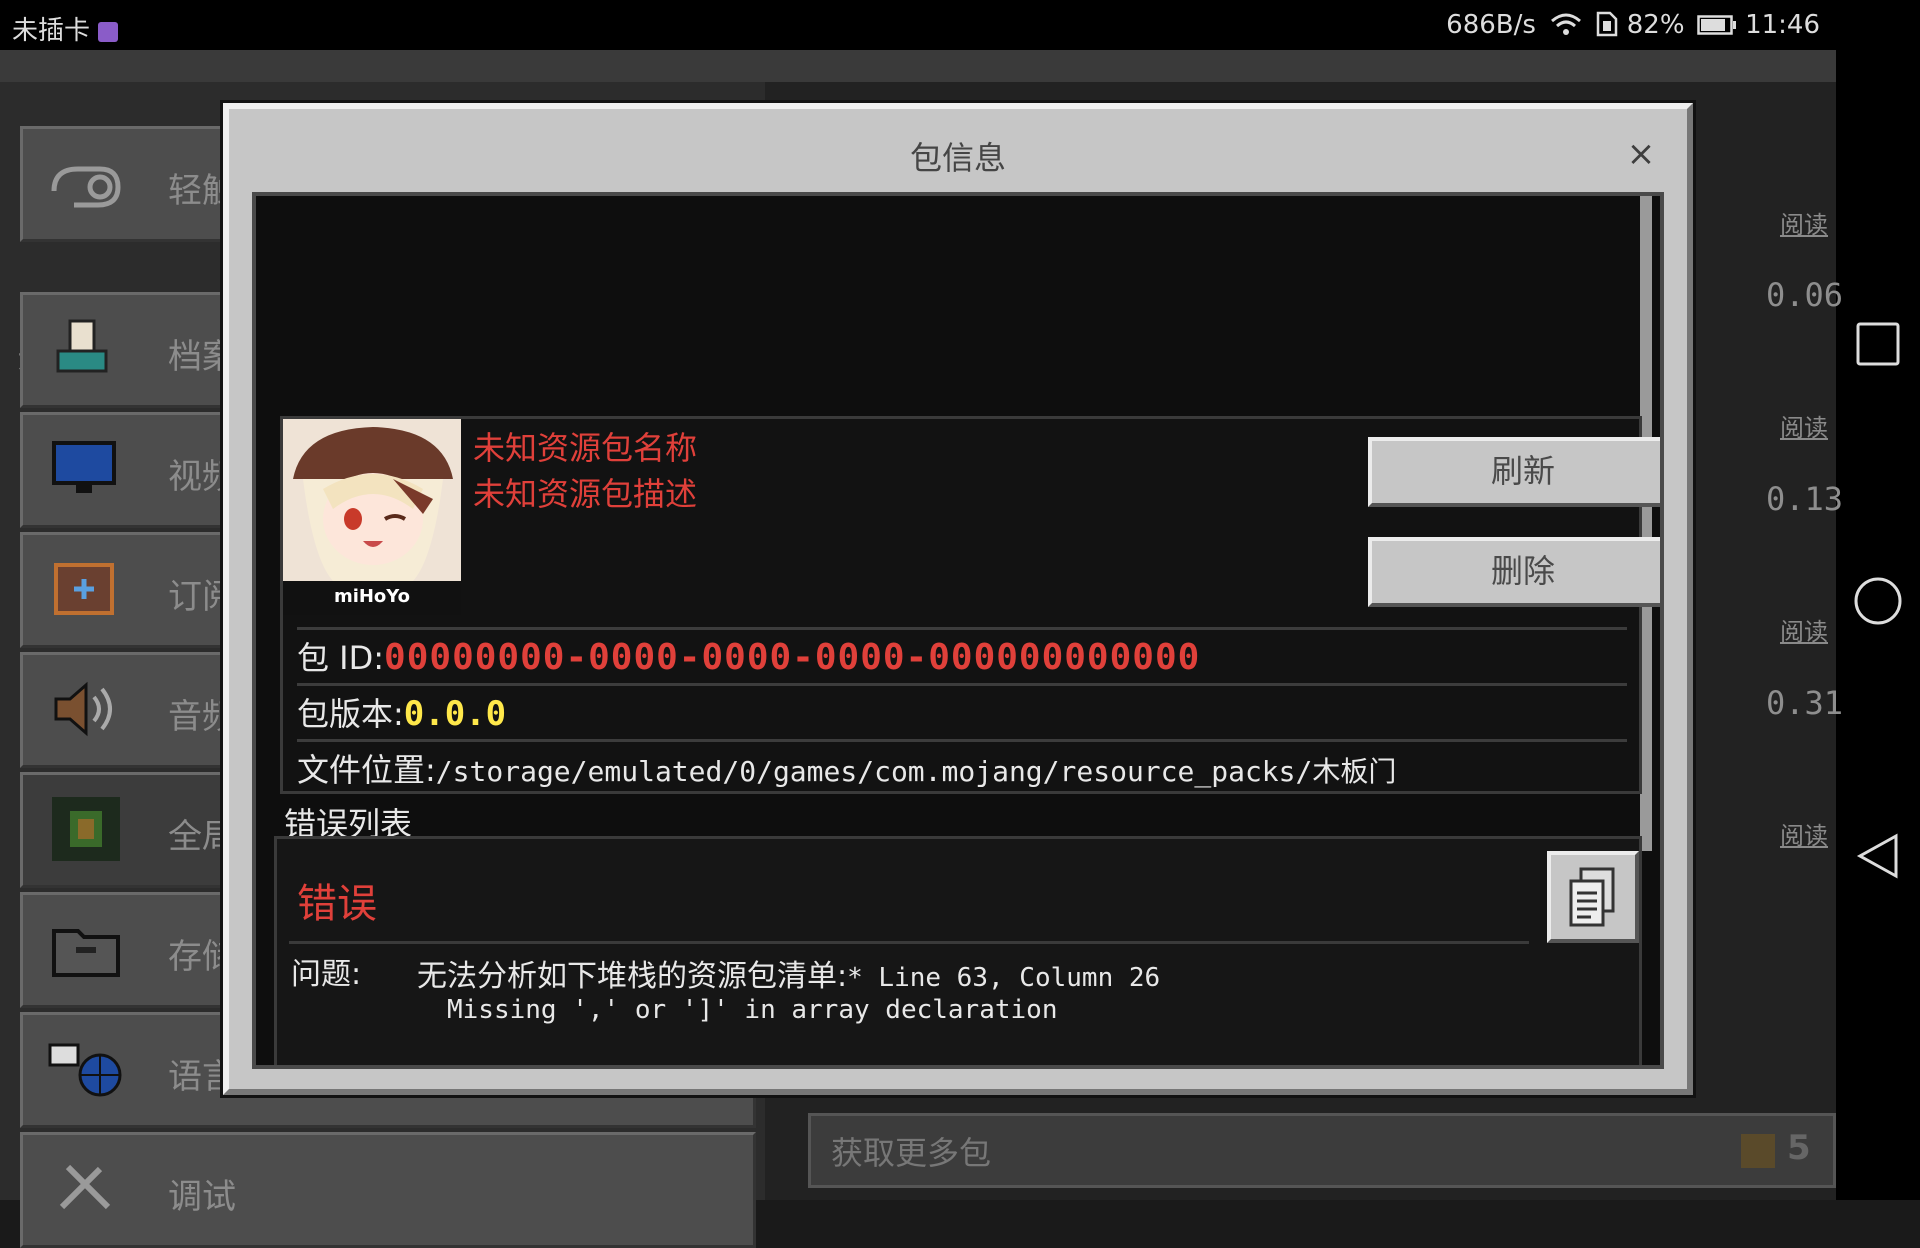  I want to click on hand-icon, so click(86, 187).